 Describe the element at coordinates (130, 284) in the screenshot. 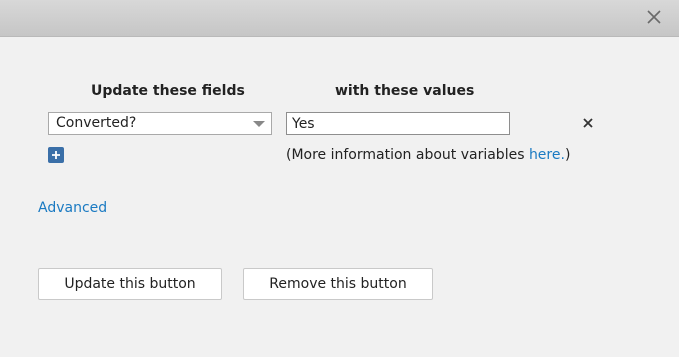

I see `update-button: Update this button` at that location.